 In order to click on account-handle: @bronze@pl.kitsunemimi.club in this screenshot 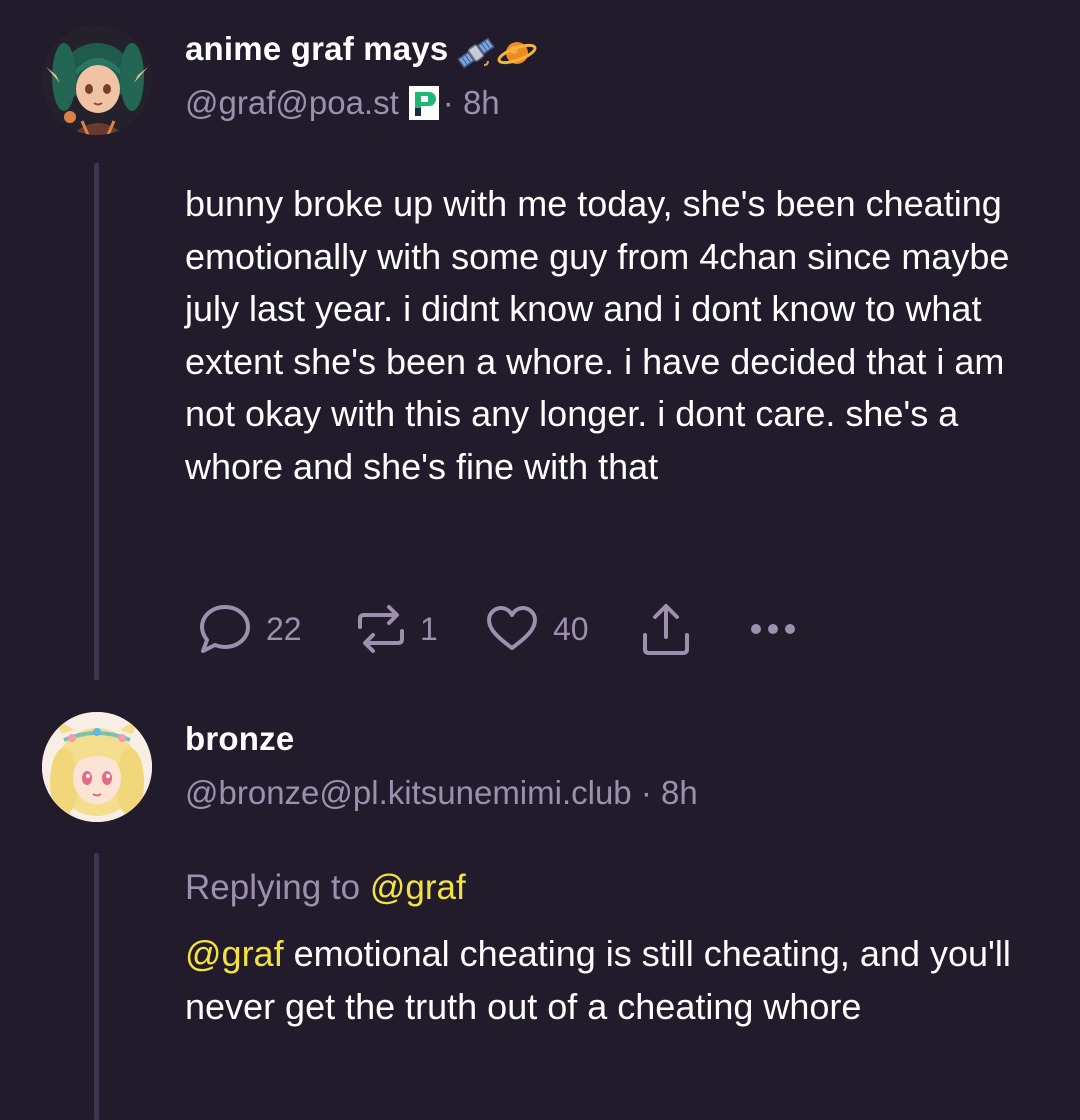, I will do `click(408, 792)`.